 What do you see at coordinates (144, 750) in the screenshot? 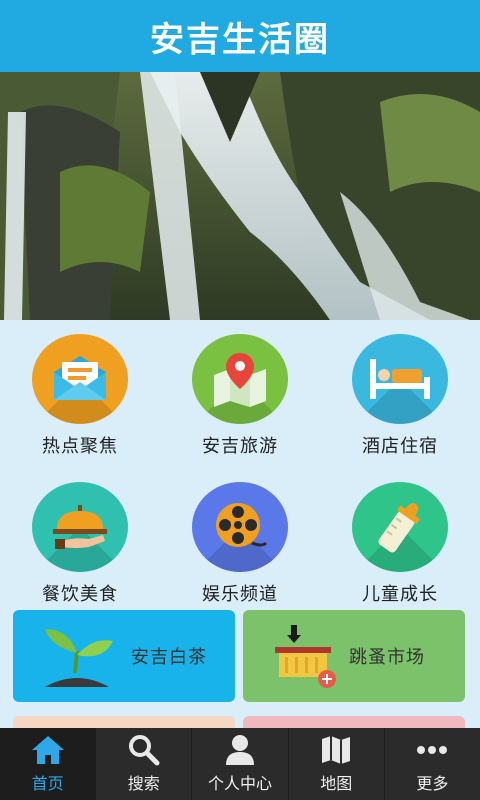
I see `search-icon` at bounding box center [144, 750].